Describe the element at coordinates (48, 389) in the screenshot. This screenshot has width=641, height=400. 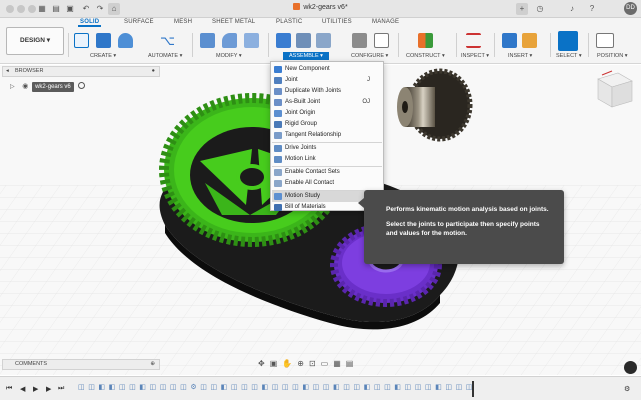
I see `next-icon: ▶` at that location.